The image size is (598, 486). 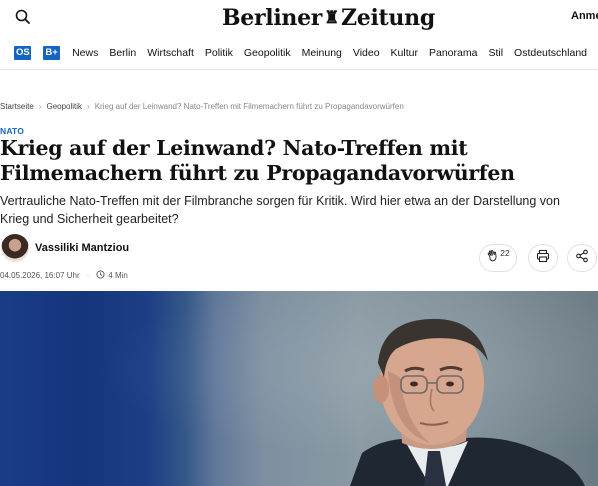 I want to click on printer-icon, so click(x=543, y=258).